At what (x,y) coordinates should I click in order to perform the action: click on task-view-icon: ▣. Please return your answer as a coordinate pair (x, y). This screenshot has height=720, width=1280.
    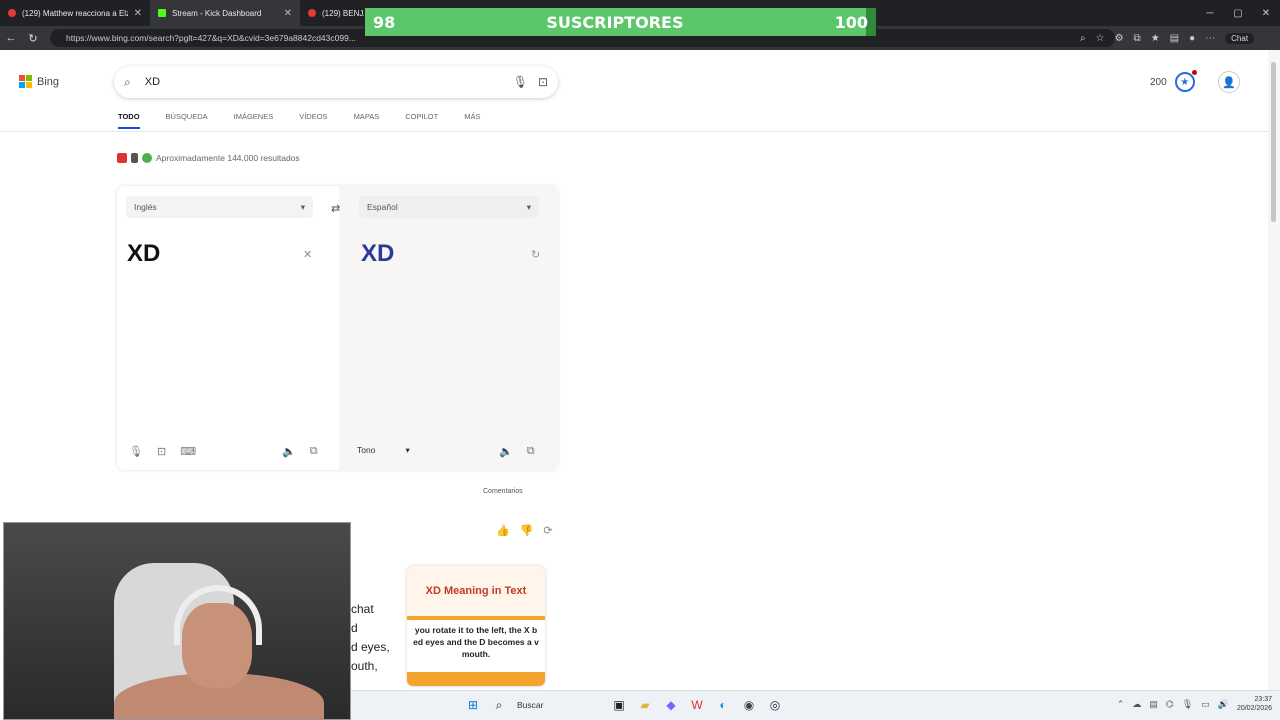
    Looking at the image, I should click on (619, 705).